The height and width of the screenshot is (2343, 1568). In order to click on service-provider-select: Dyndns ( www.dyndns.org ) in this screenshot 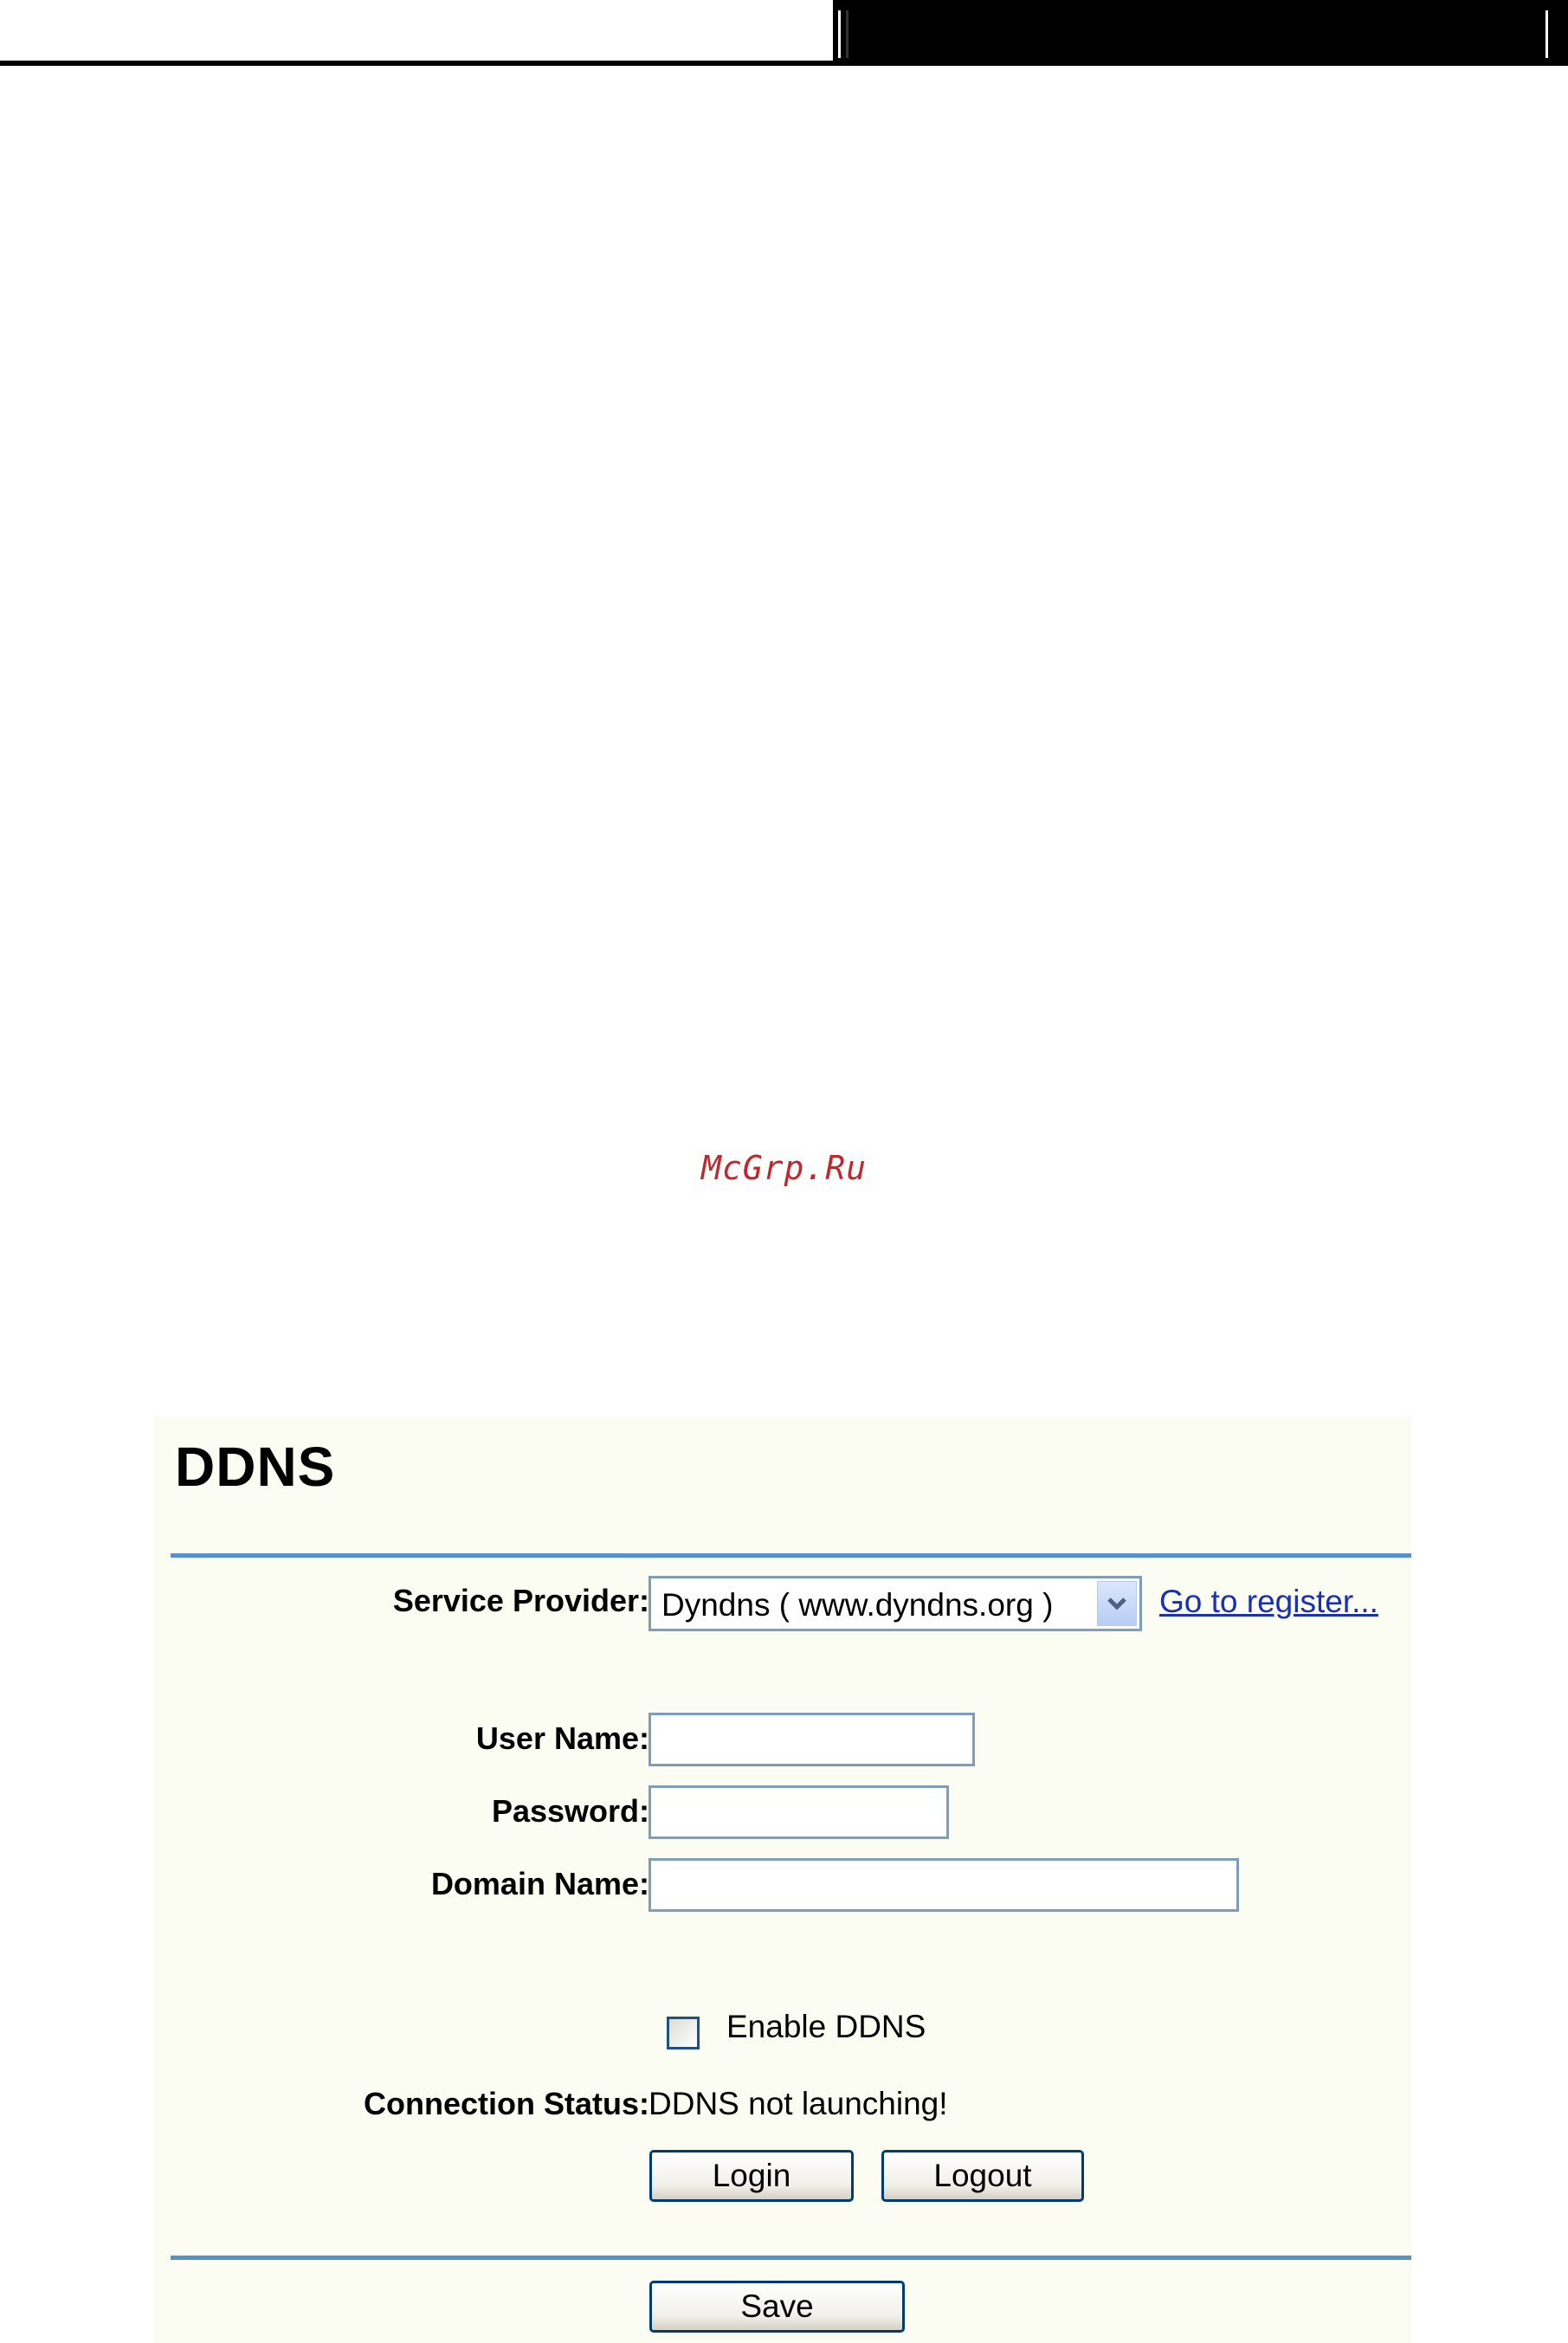, I will do `click(895, 1603)`.